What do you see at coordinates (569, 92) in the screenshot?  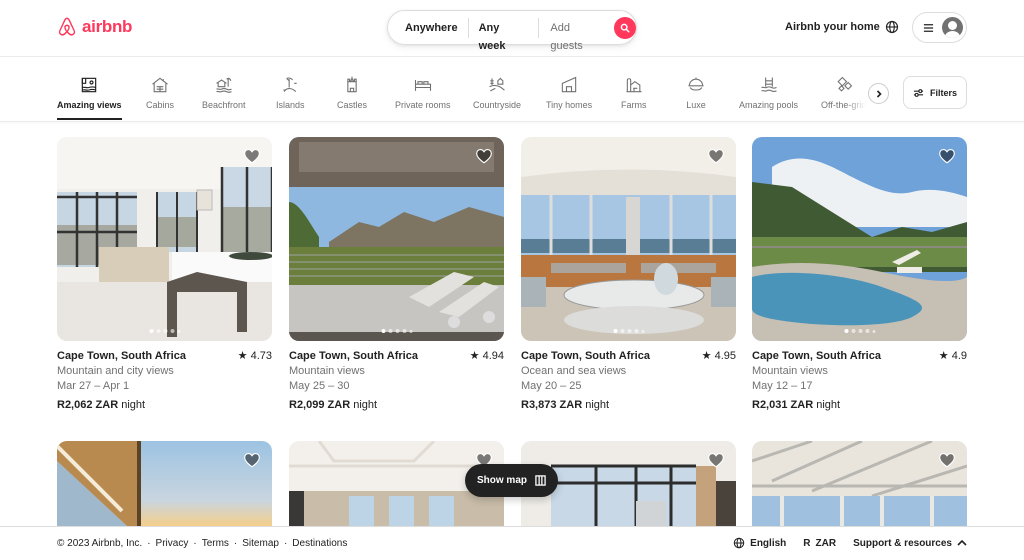 I see `category-tiny-homes: Tiny homes` at bounding box center [569, 92].